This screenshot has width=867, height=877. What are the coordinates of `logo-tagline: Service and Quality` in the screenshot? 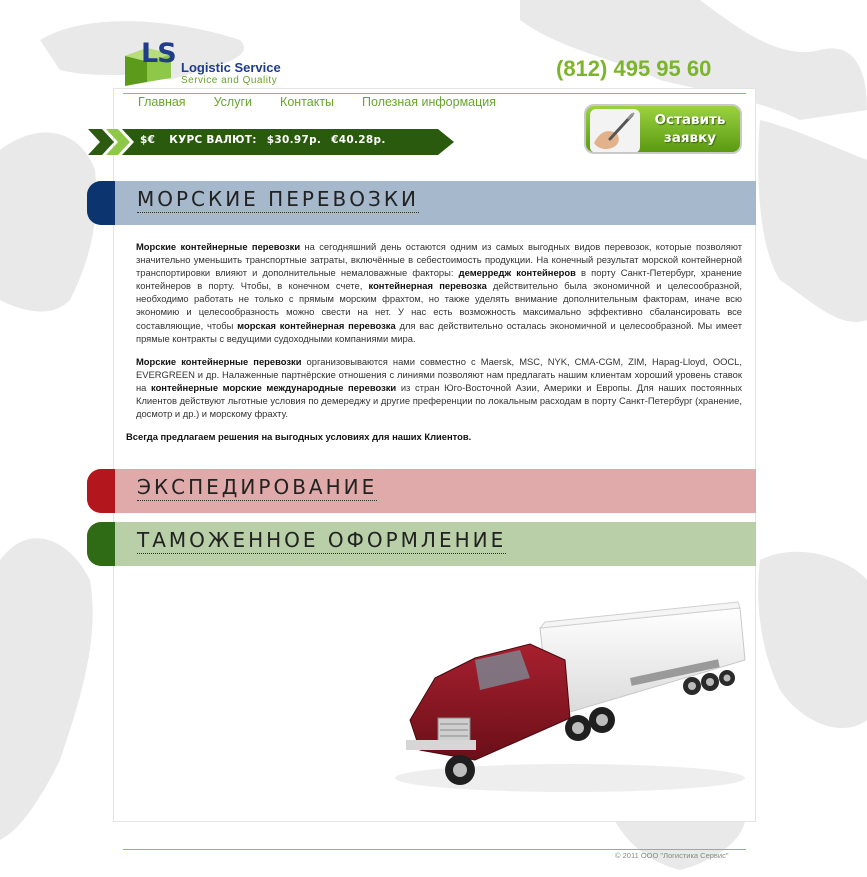 It's located at (229, 80).